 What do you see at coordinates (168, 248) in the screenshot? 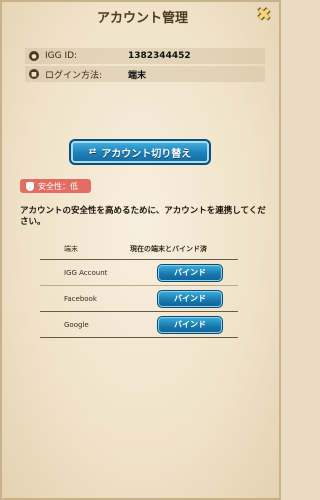
I see `column-header-status: 現在の端末とバインド済` at bounding box center [168, 248].